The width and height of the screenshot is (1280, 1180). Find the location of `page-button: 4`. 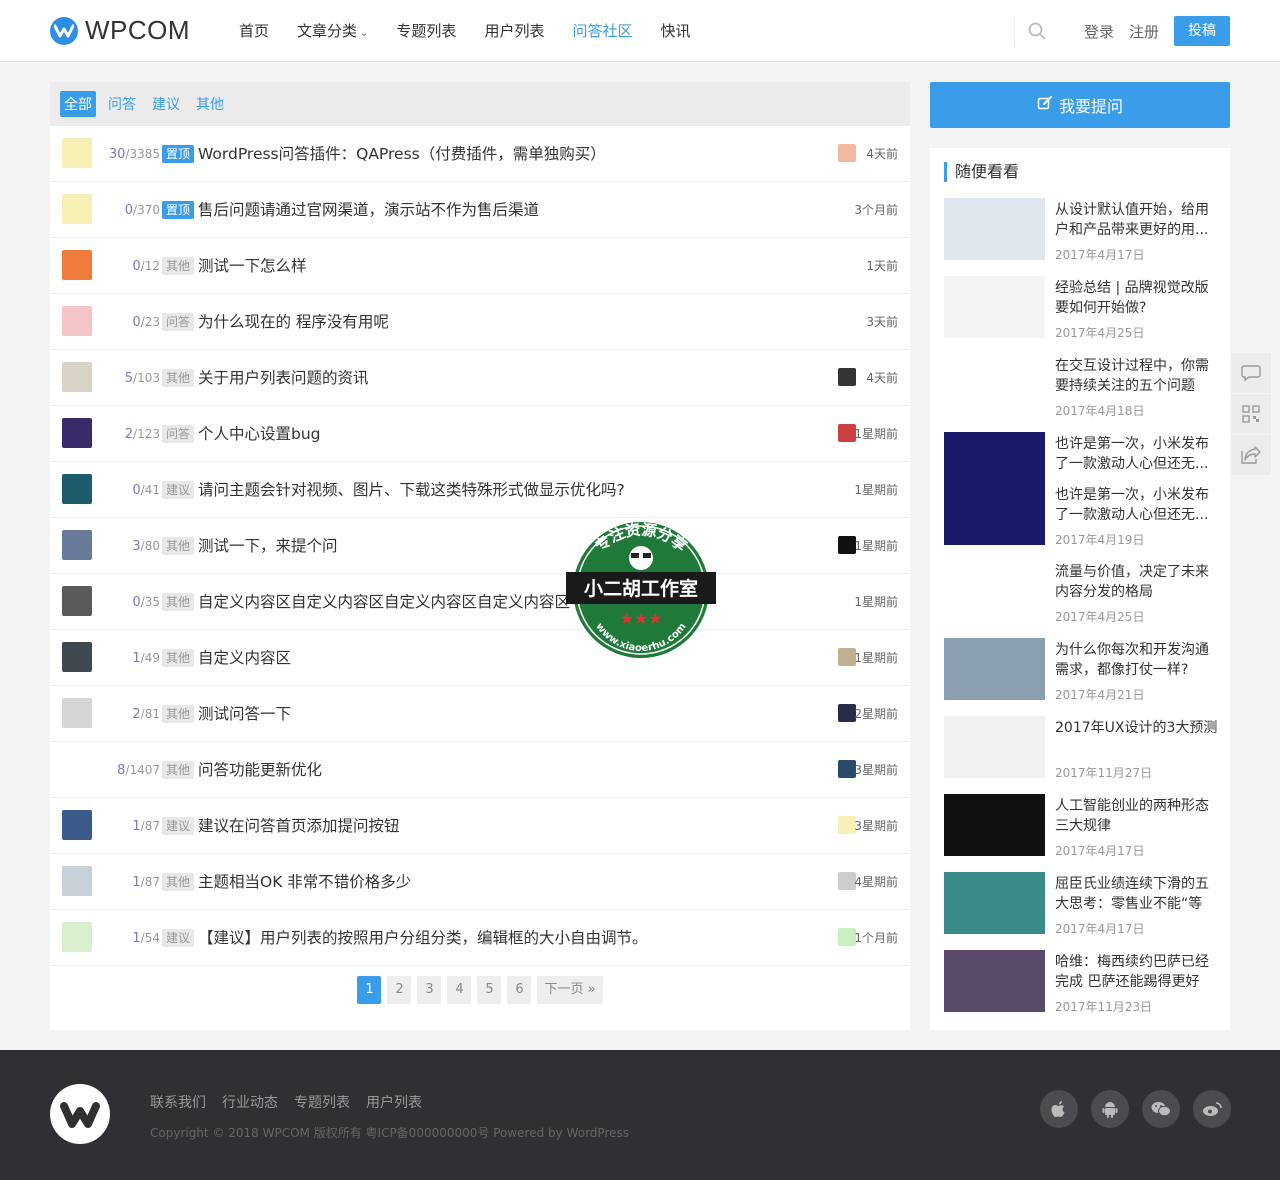

page-button: 4 is located at coordinates (459, 990).